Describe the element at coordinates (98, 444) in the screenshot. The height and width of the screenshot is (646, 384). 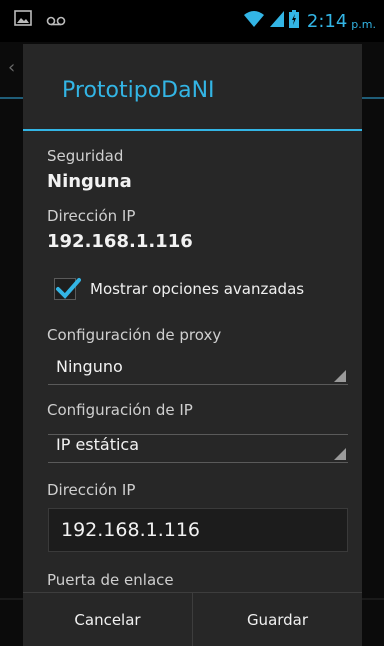
I see `ip-settings-value: IP estática` at that location.